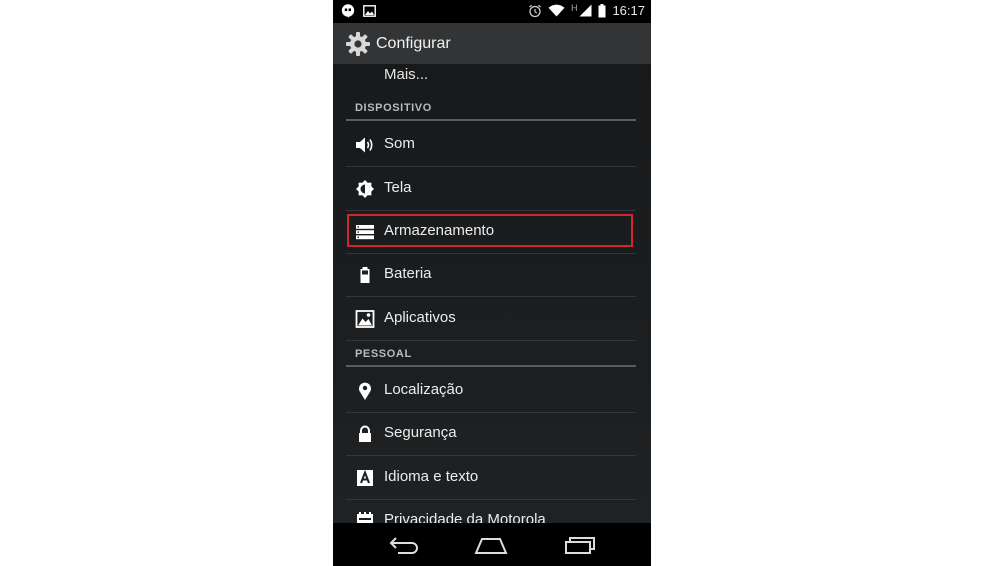 The height and width of the screenshot is (566, 984). I want to click on settings-item-tela: Tela, so click(491, 189).